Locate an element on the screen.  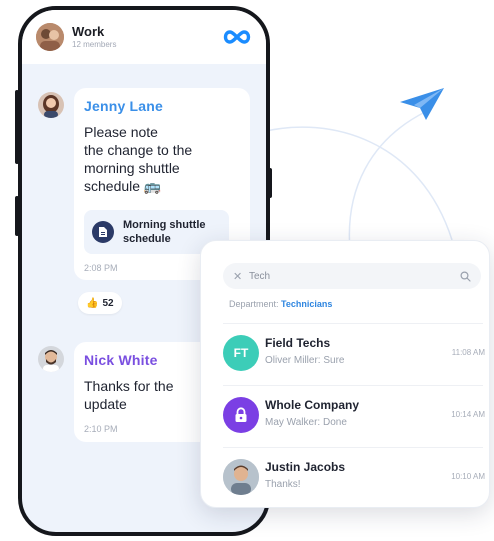
chat-title: Work is located at coordinates (88, 31).